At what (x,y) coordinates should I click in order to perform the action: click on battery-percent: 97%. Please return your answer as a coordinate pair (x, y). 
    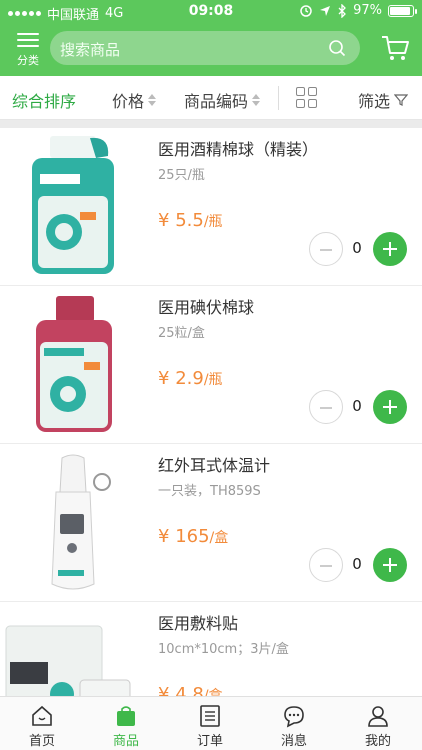
    Looking at the image, I should click on (367, 10).